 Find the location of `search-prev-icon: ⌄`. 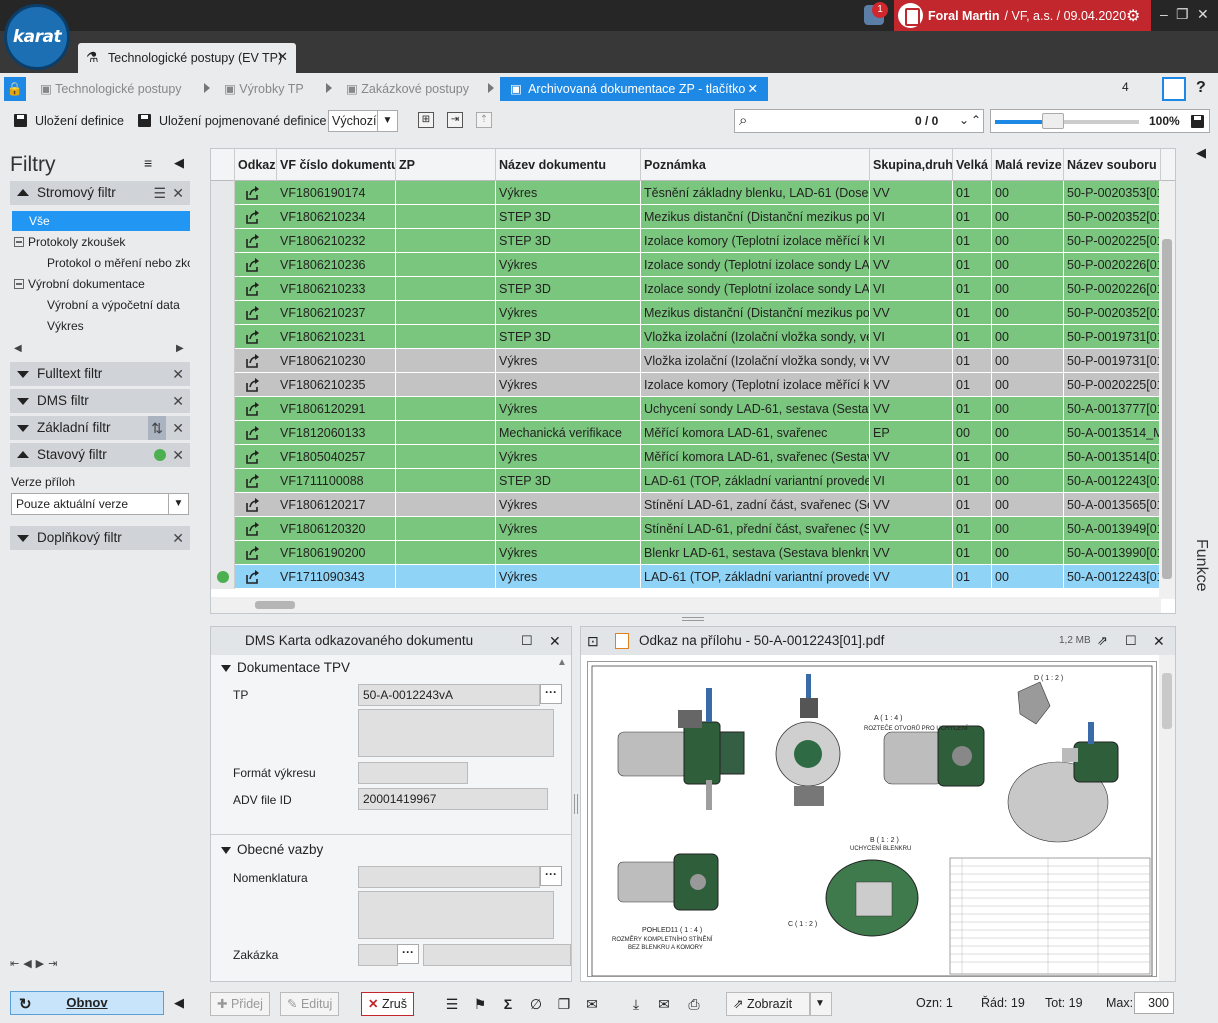

search-prev-icon: ⌄ is located at coordinates (964, 120).